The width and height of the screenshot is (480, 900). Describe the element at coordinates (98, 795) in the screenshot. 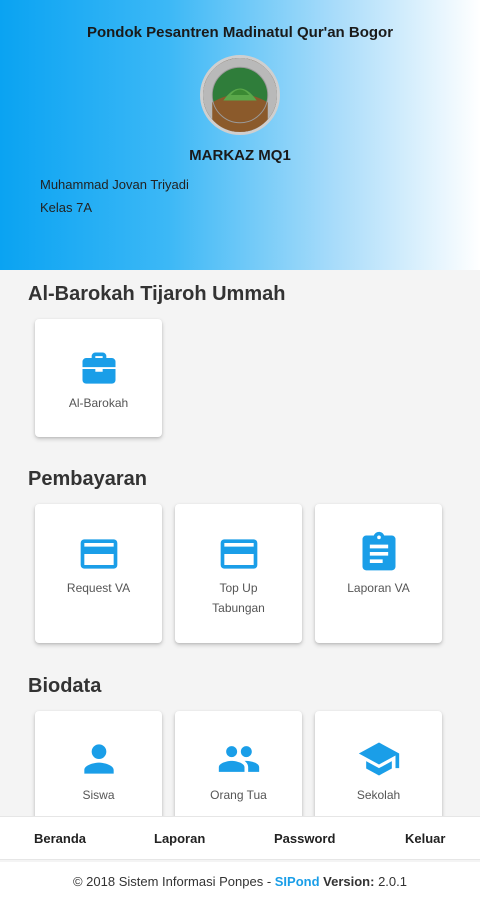

I see `card-label: Siswa` at that location.